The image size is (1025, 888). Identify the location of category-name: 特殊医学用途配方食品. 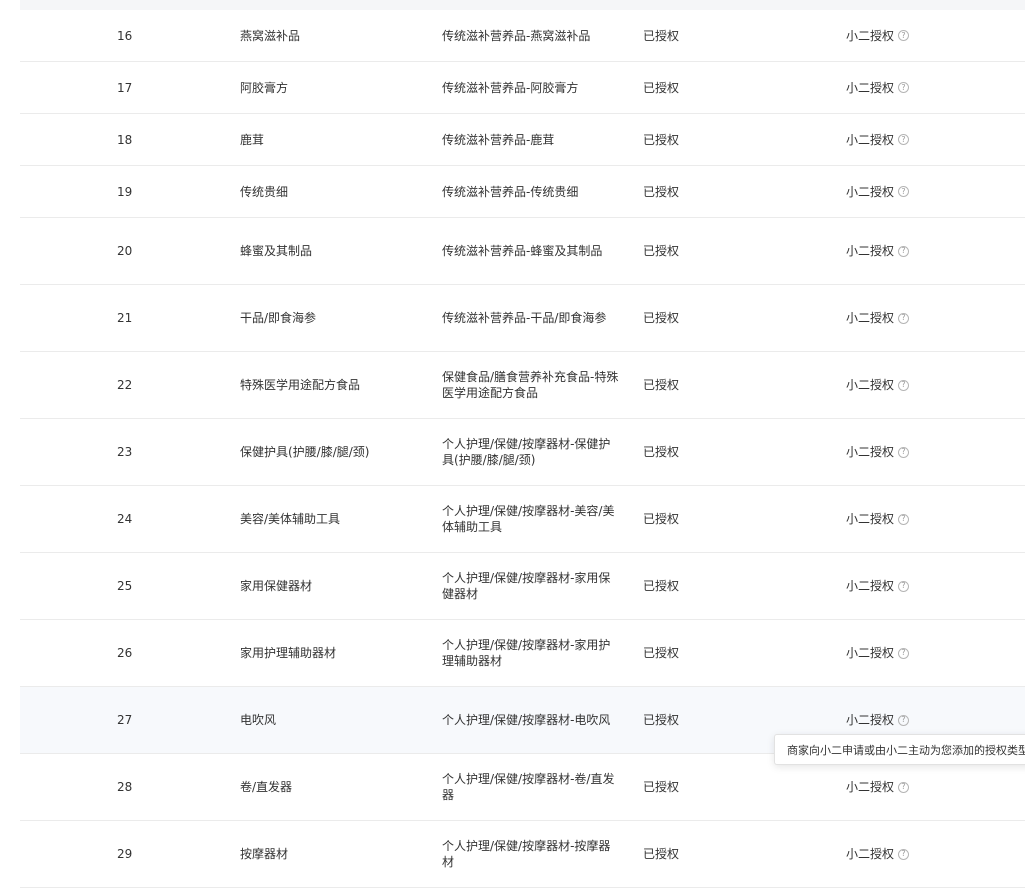
(300, 385).